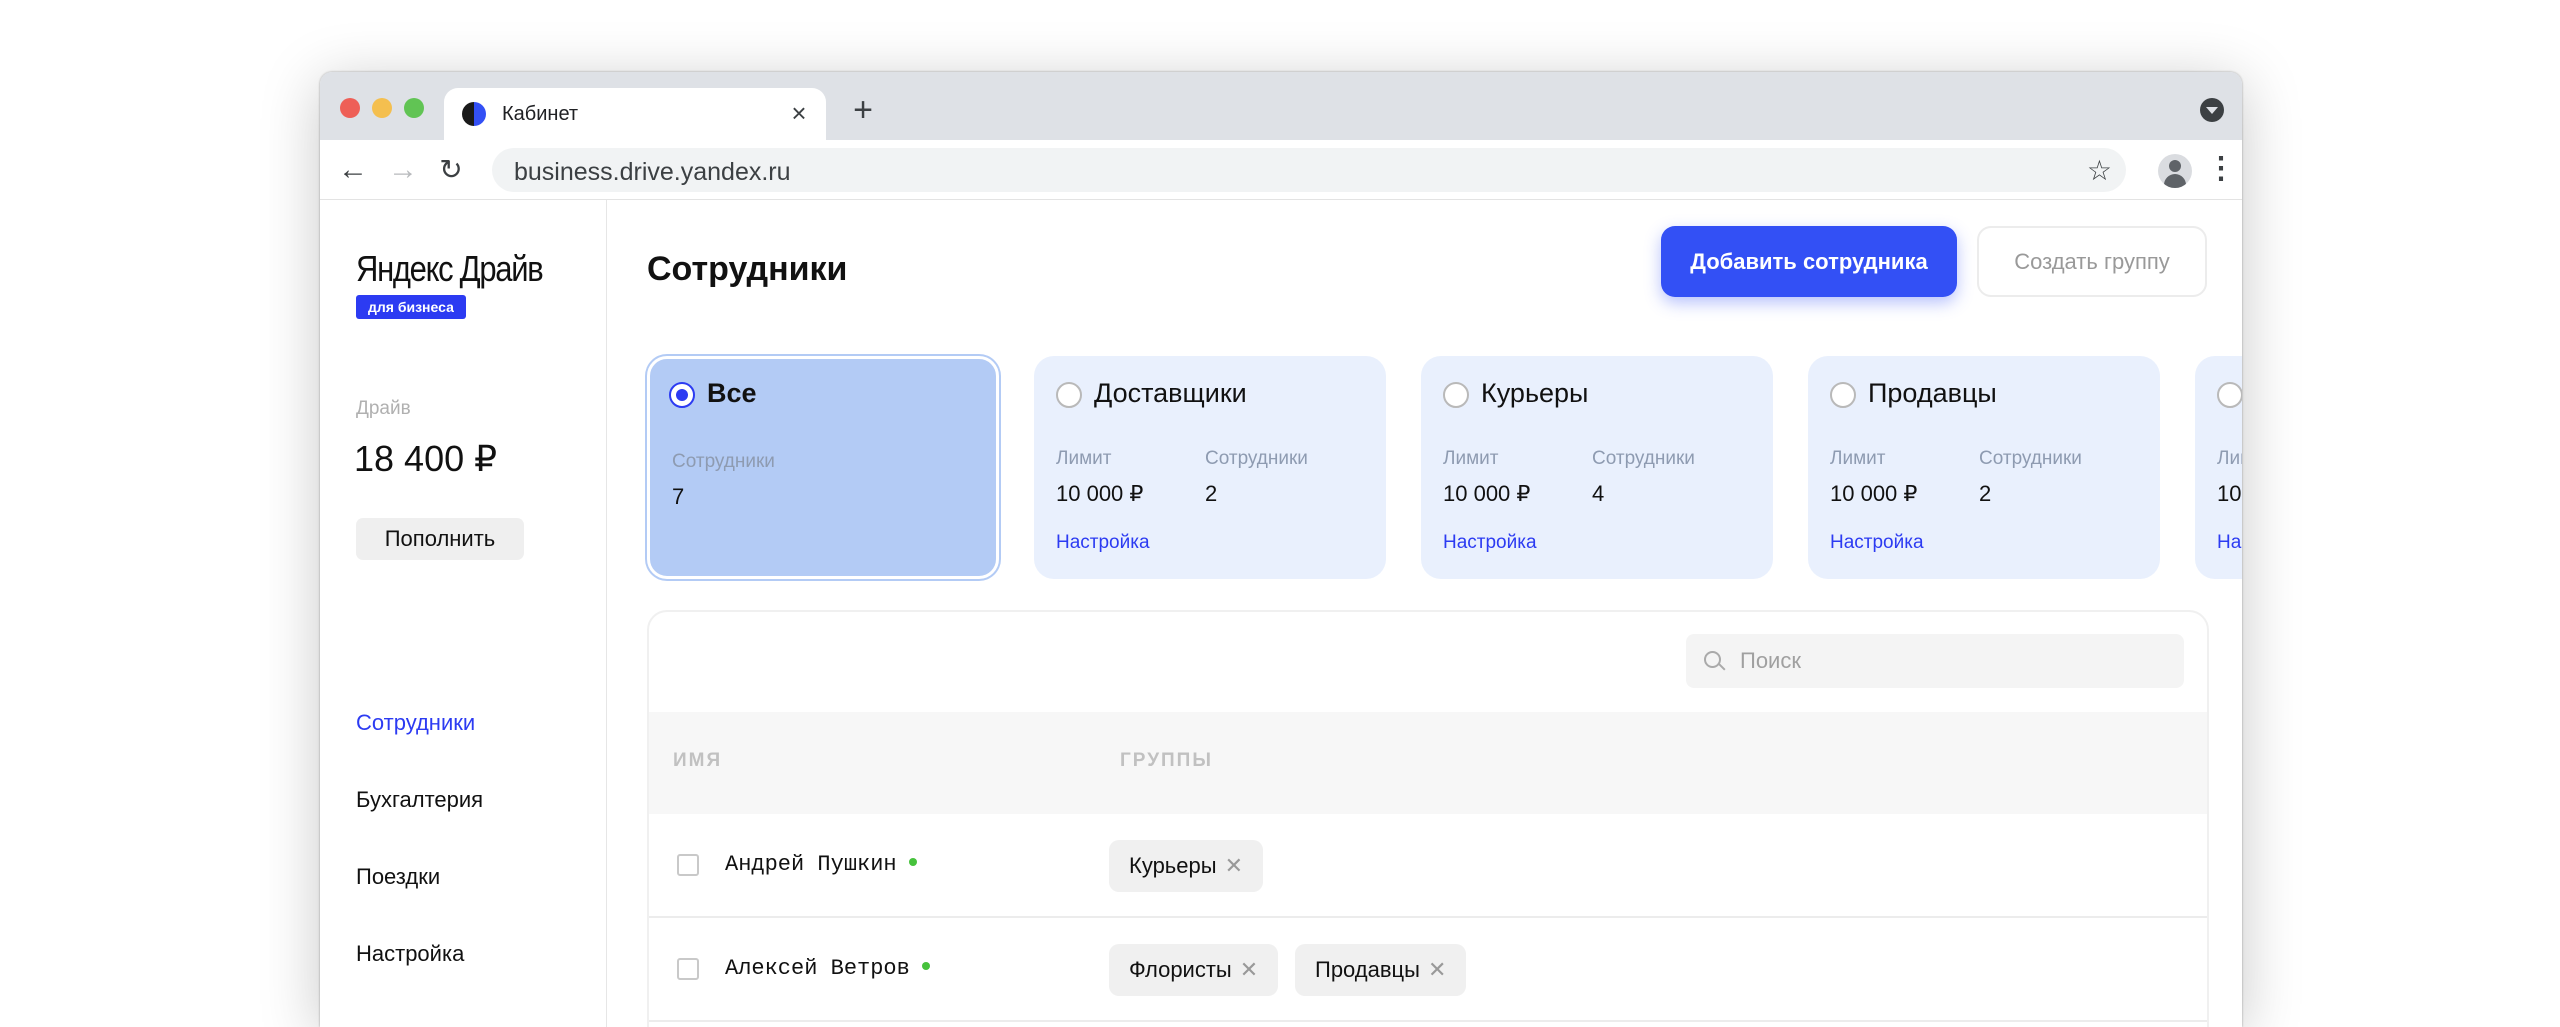 This screenshot has width=2560, height=1027. What do you see at coordinates (1535, 393) in the screenshot?
I see `group-name: Курьеры` at bounding box center [1535, 393].